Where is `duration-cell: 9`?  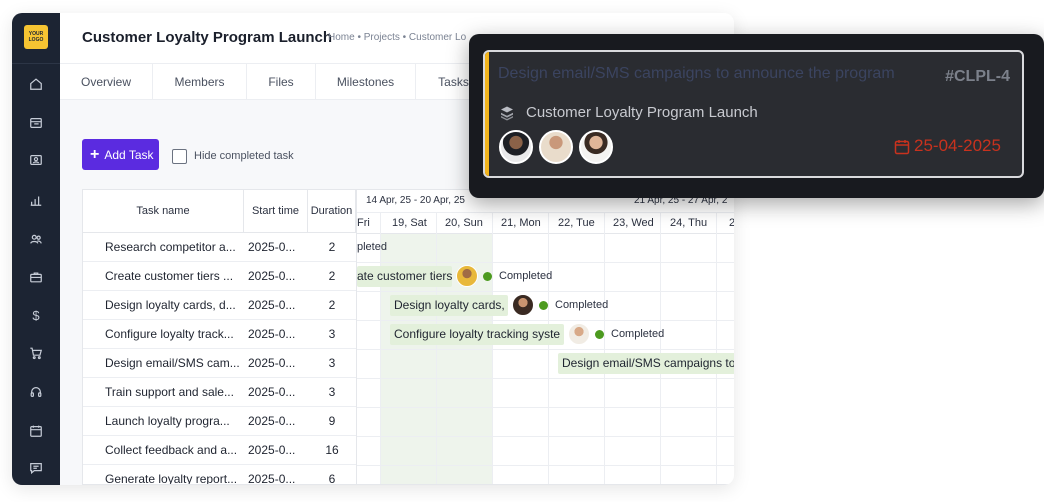 duration-cell: 9 is located at coordinates (332, 421).